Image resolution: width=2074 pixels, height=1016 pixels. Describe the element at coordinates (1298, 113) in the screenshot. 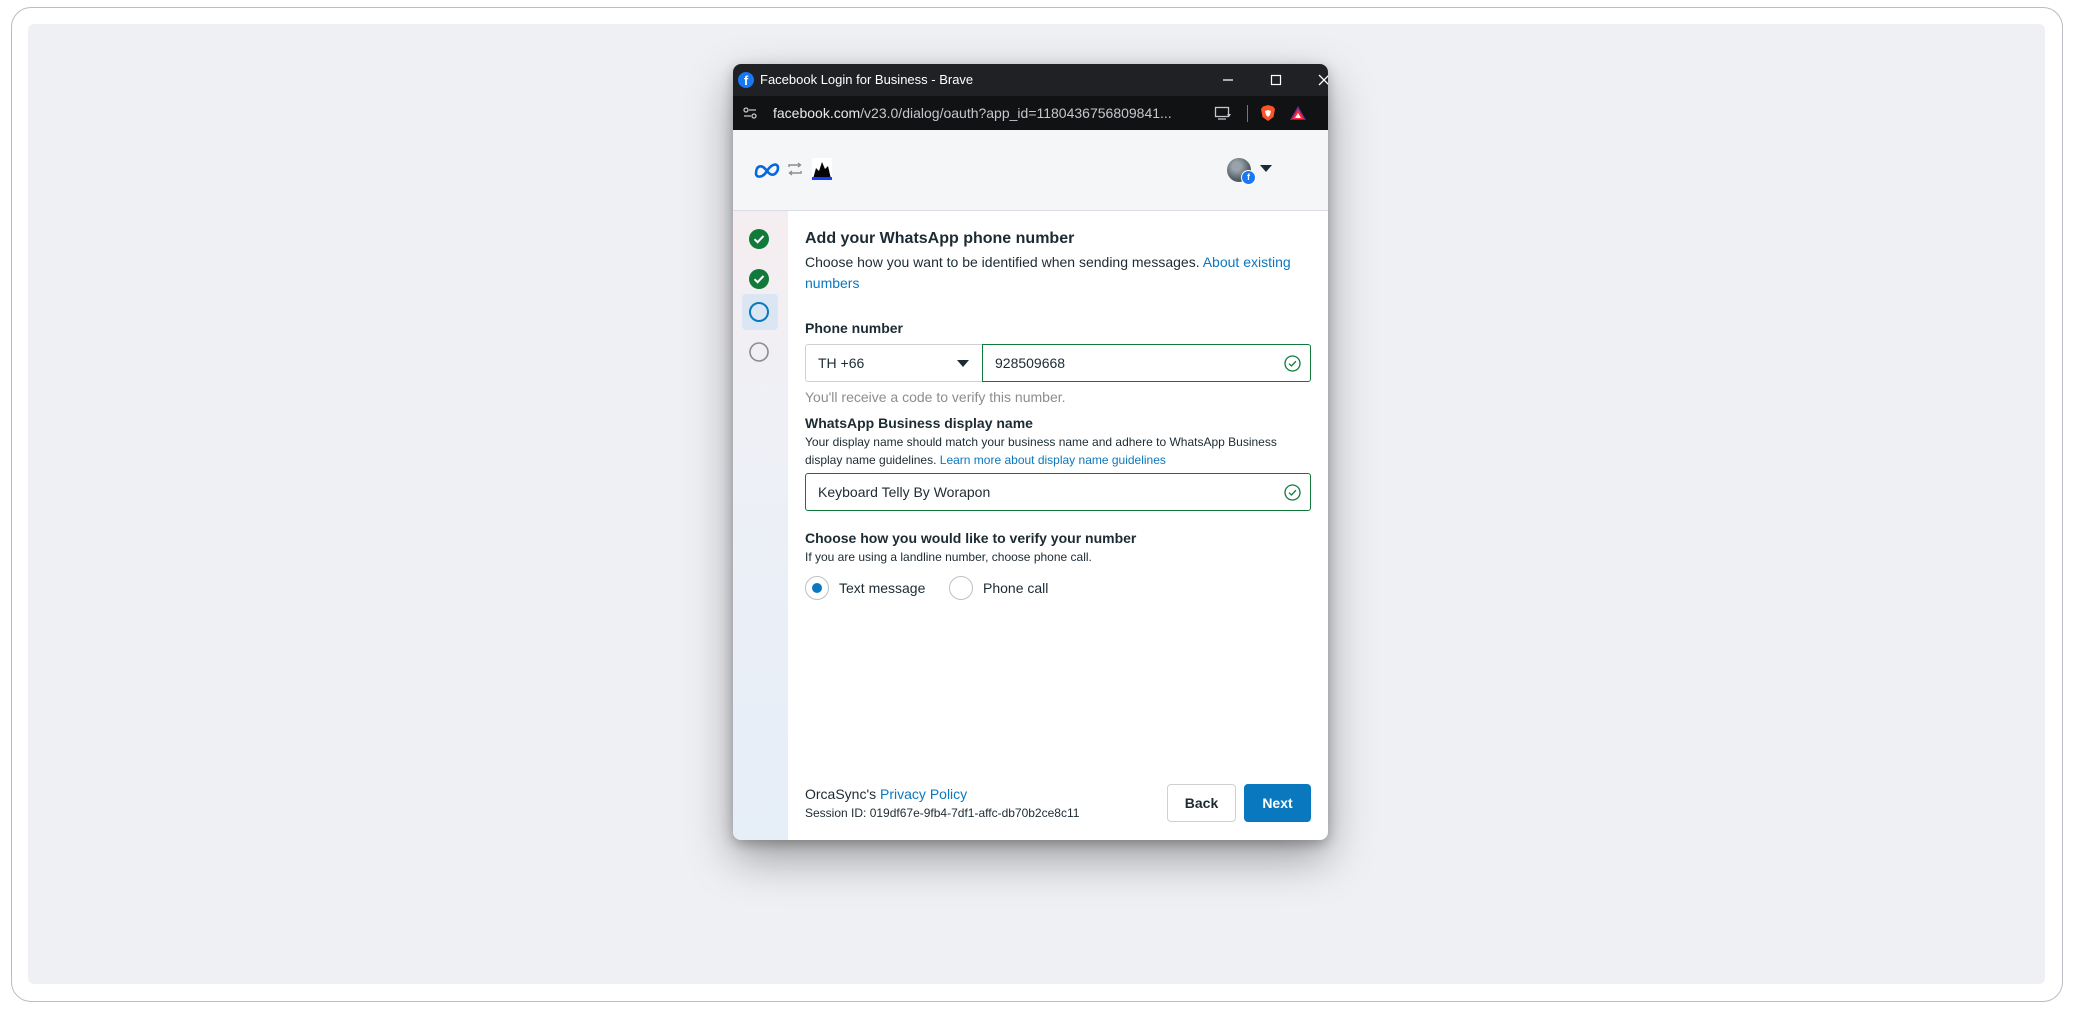

I see `brave-rewards-icon` at that location.